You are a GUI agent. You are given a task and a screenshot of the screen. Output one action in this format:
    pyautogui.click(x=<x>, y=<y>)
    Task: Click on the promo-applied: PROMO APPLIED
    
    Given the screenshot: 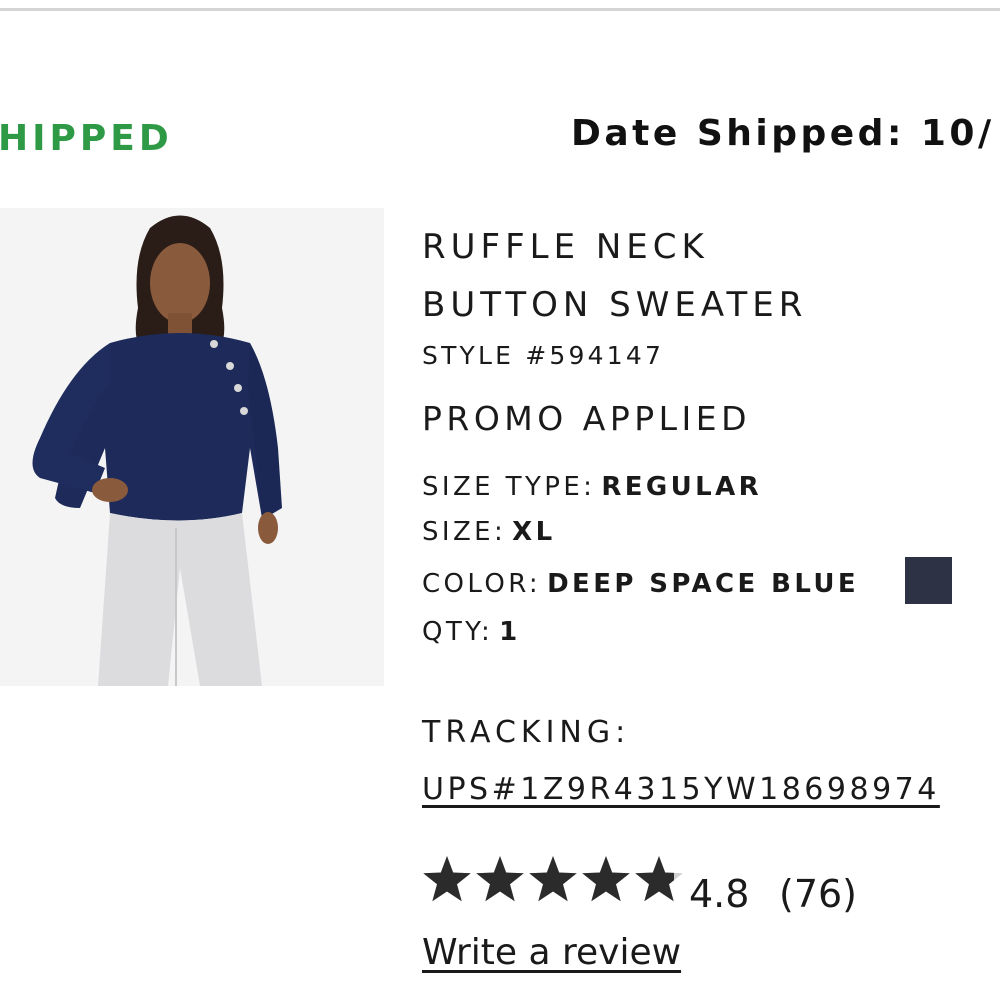 What is the action you would take?
    pyautogui.click(x=586, y=418)
    